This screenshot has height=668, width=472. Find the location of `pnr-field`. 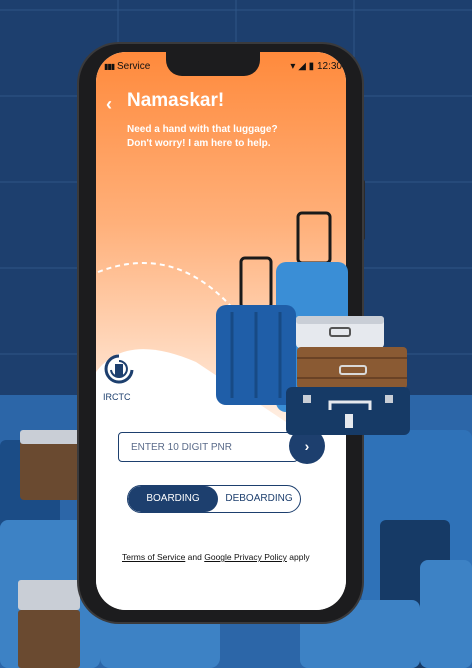

pnr-field is located at coordinates (208, 447).